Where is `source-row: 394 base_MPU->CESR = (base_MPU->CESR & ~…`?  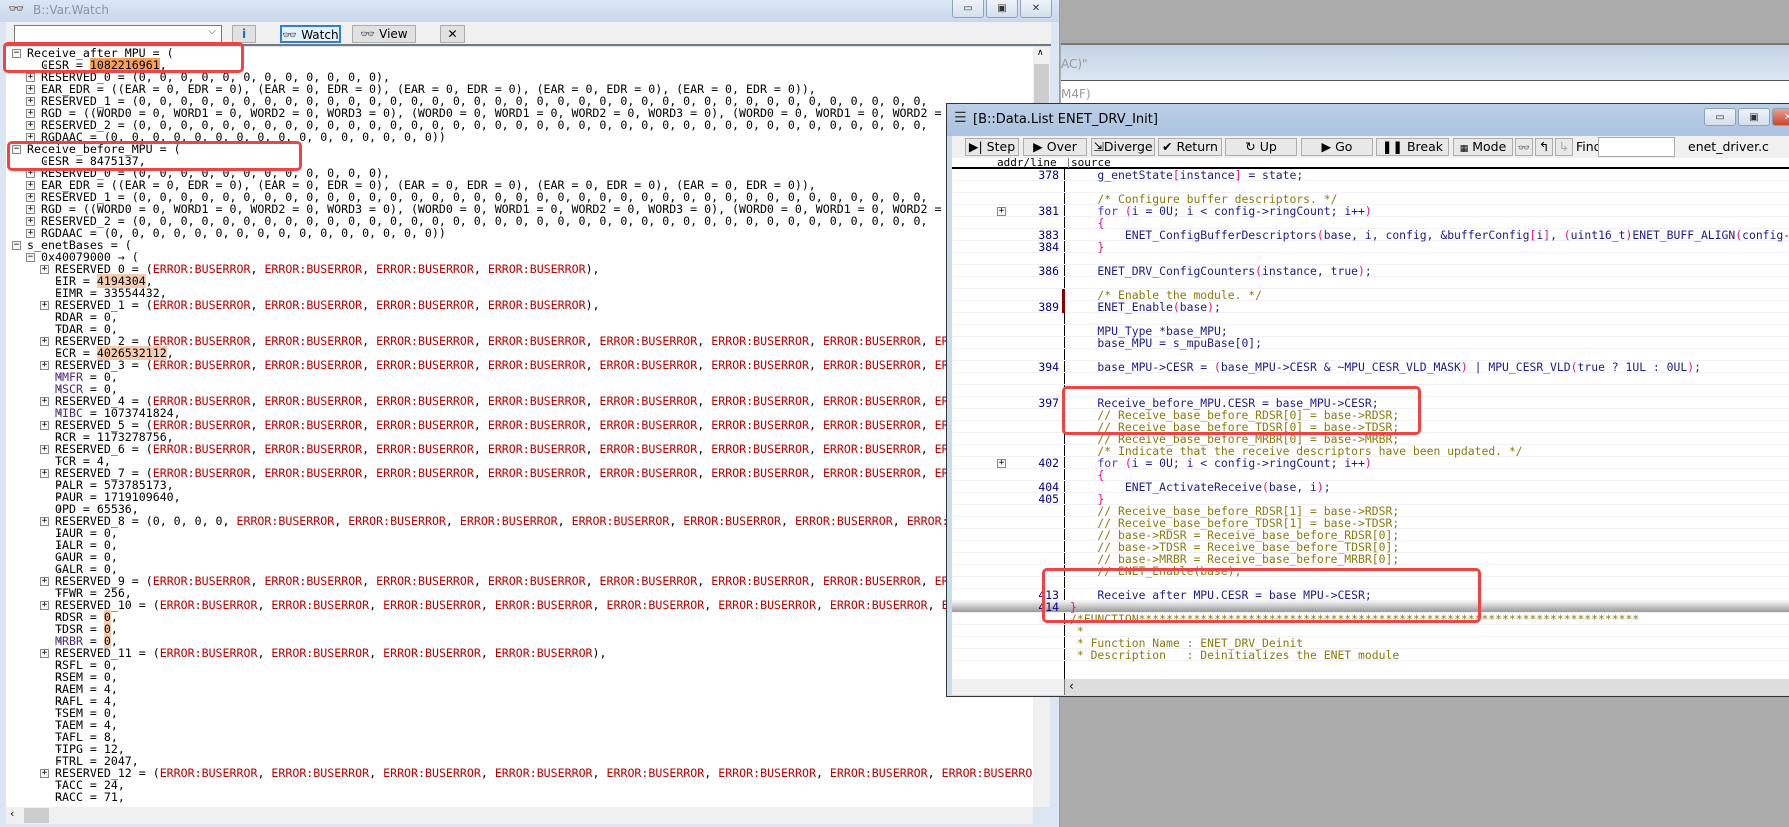 source-row: 394 base_MPU->CESR = (base_MPU->CESR & ~… is located at coordinates (1370, 367).